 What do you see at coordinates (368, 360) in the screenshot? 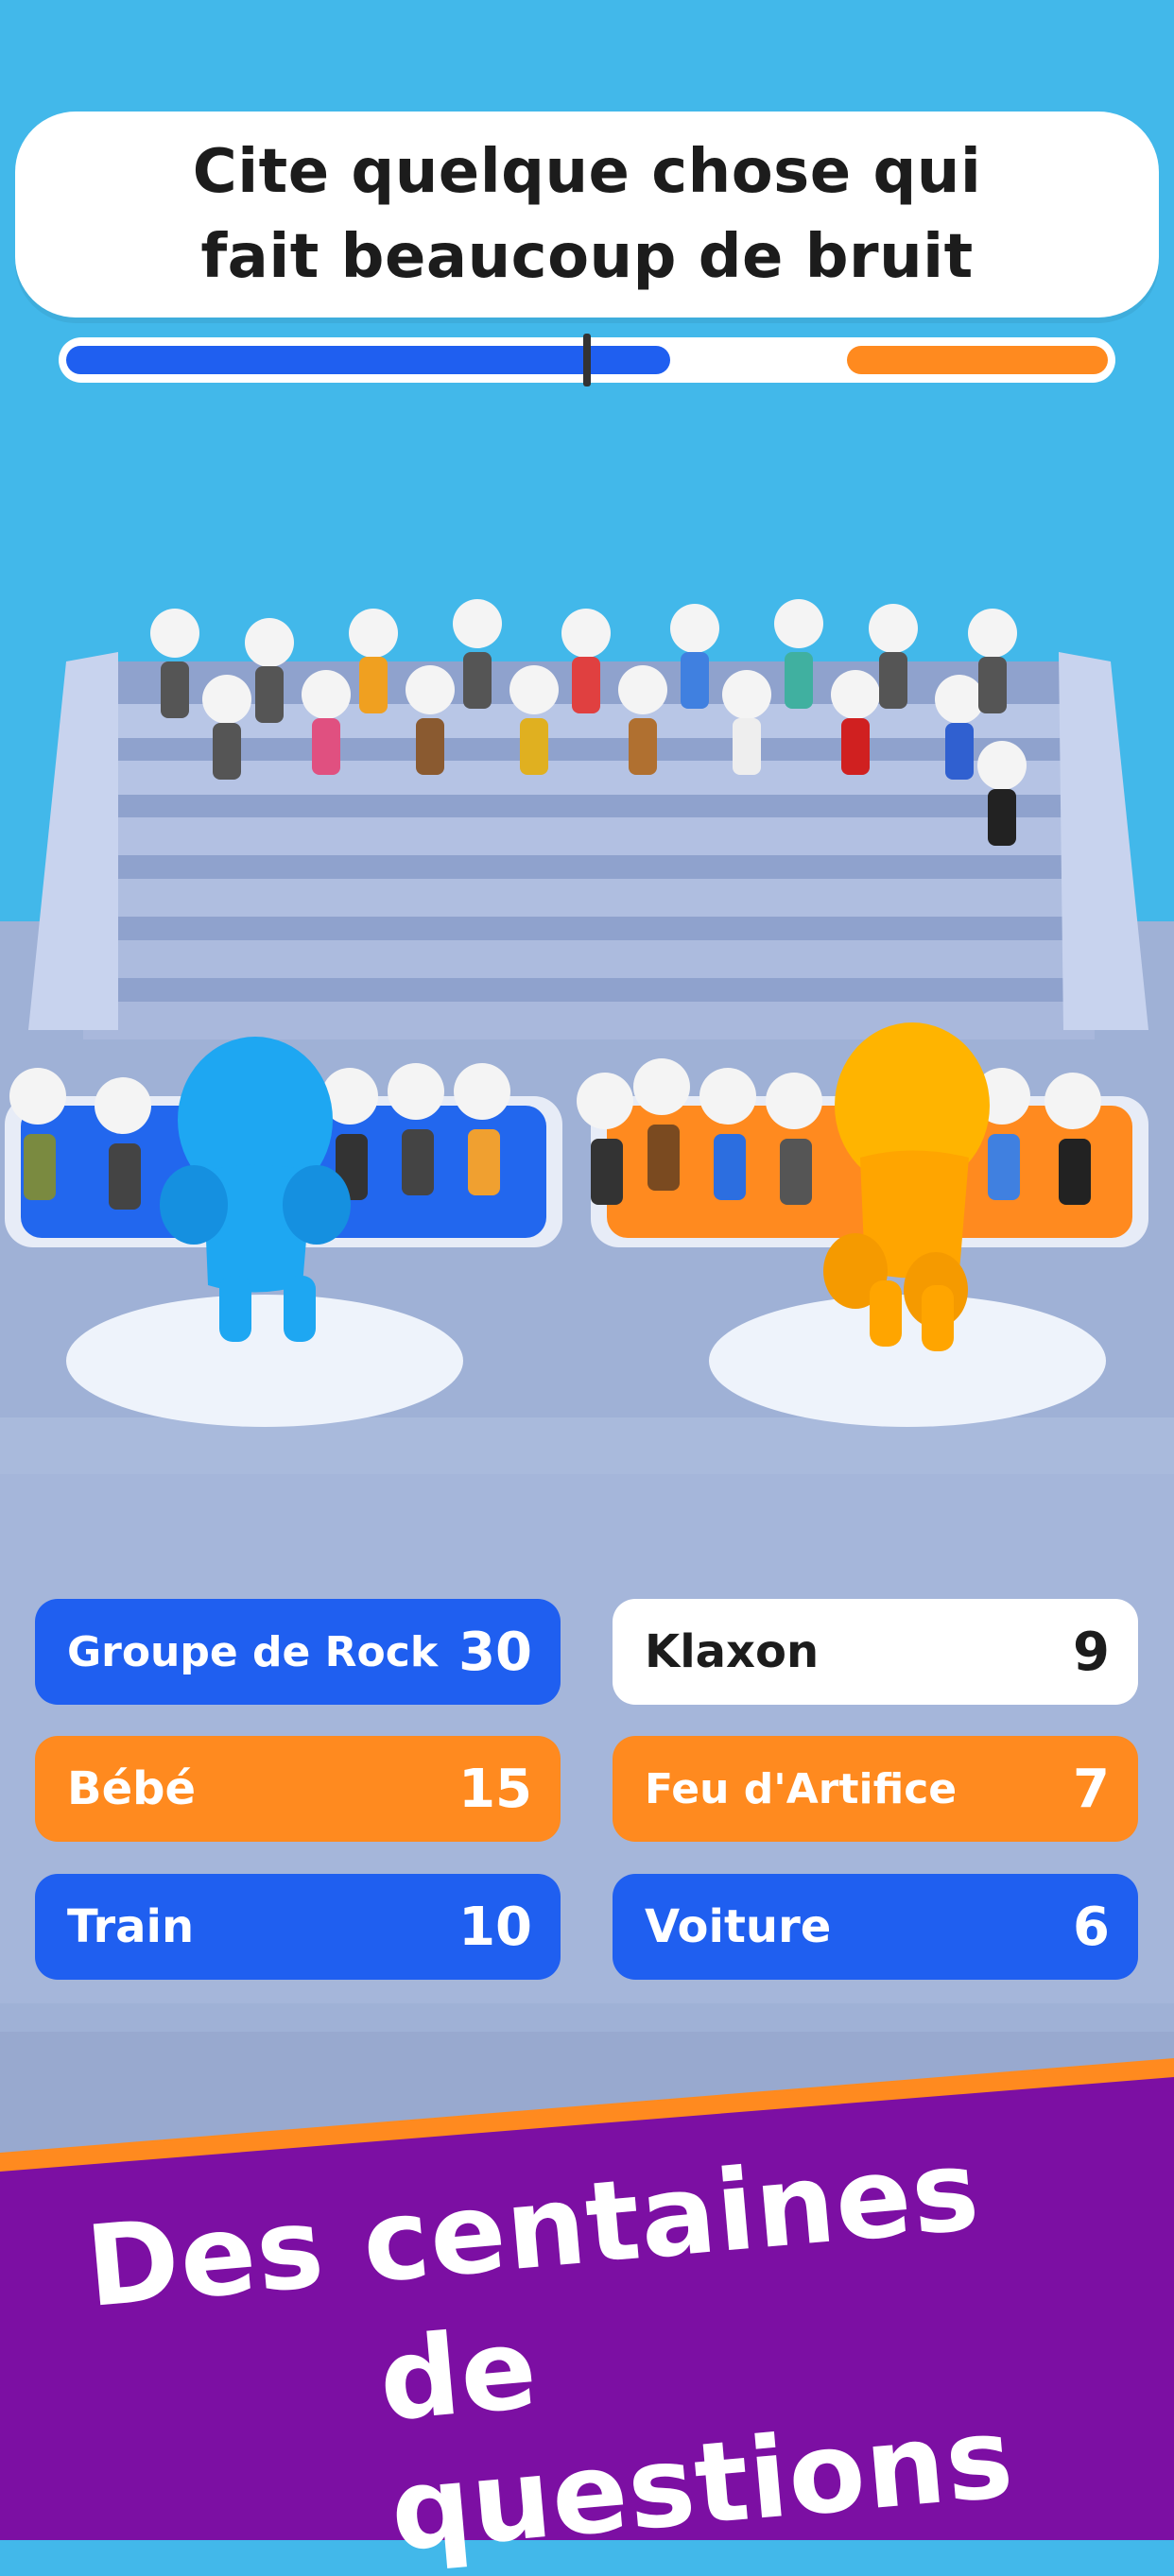
I see `blue-team-progress` at bounding box center [368, 360].